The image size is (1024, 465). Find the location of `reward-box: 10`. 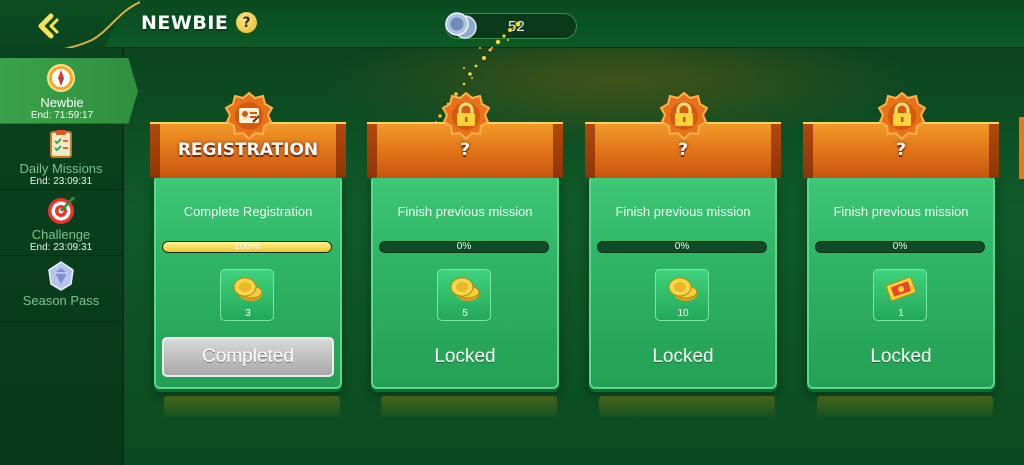

reward-box: 10 is located at coordinates (682, 295).